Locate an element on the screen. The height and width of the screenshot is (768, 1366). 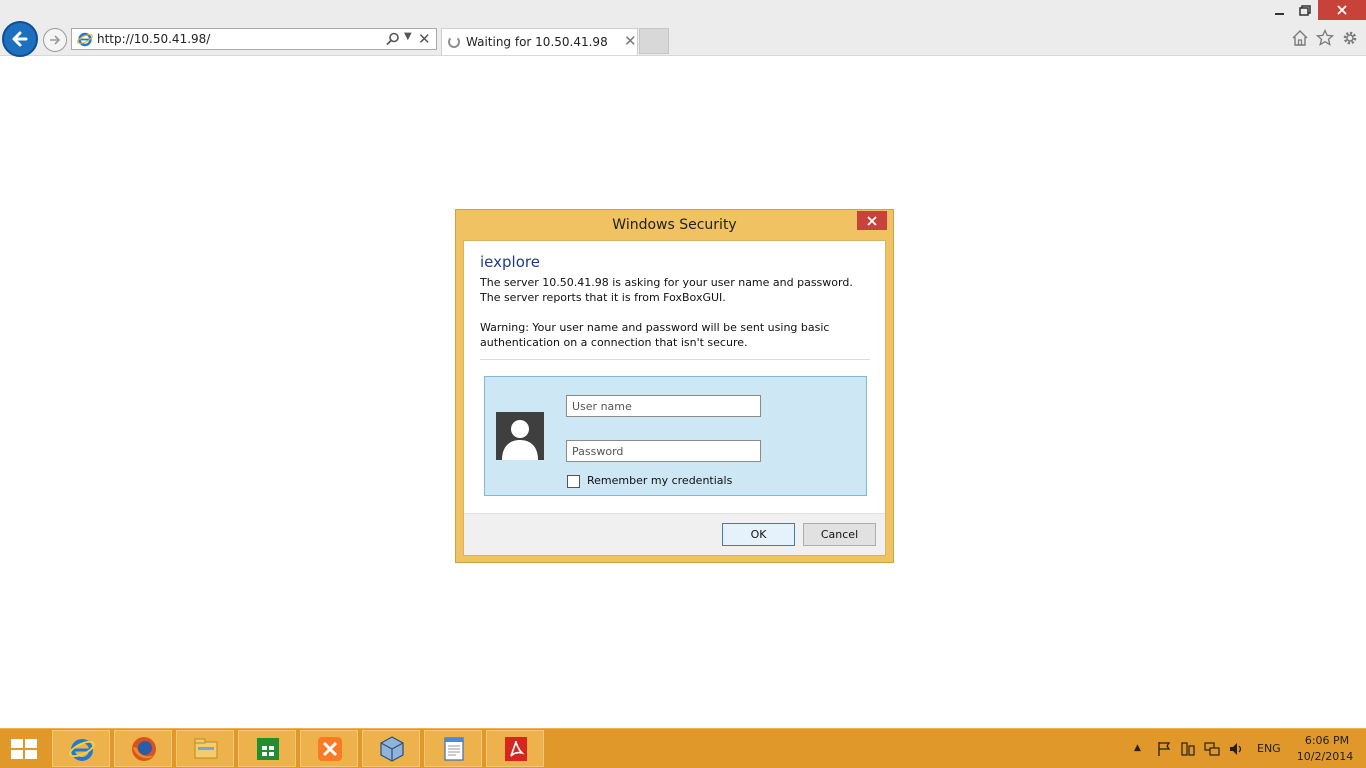
divider is located at coordinates (675, 359).